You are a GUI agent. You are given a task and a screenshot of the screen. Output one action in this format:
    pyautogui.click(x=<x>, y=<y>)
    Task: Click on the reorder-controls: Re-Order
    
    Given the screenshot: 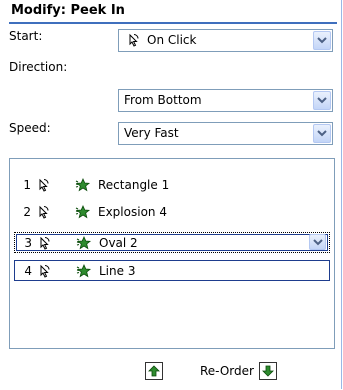 What is the action you would take?
    pyautogui.click(x=171, y=372)
    